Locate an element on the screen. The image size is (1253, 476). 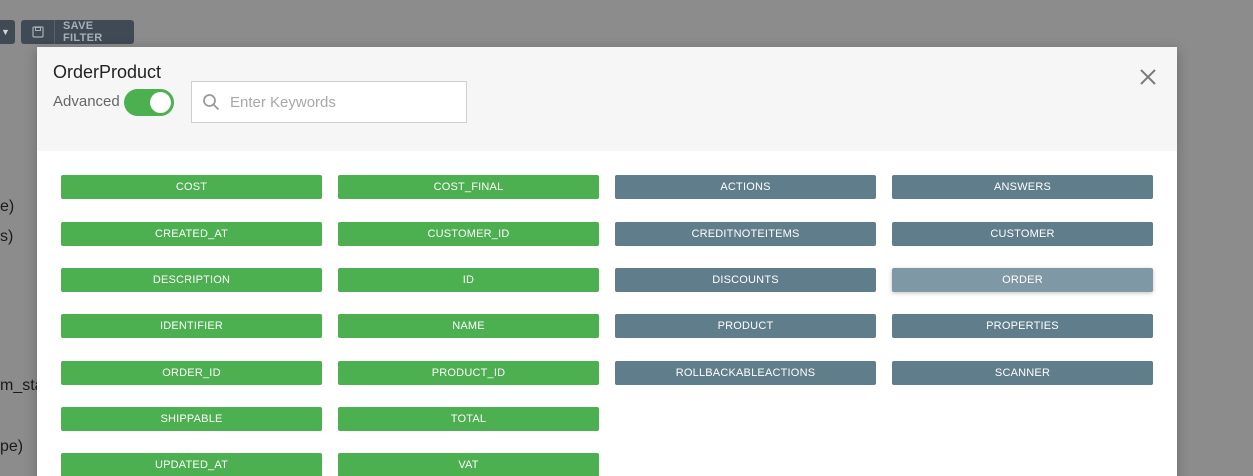
field-button-description: DESCRIPTION is located at coordinates (191, 280).